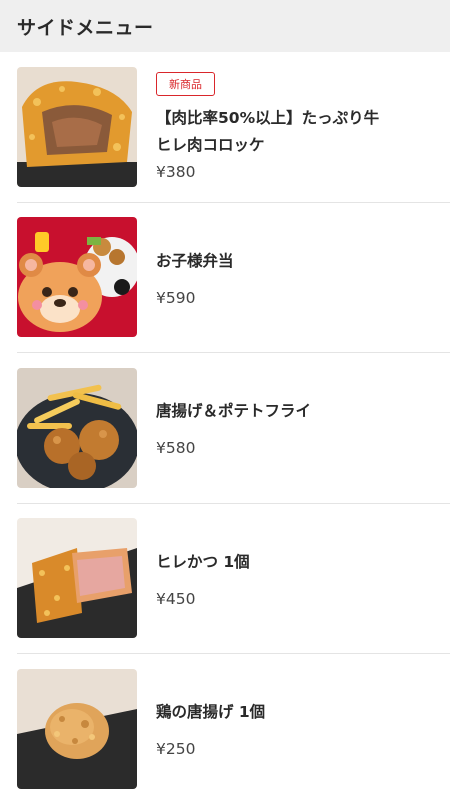 This screenshot has width=450, height=800. I want to click on item-name-line1: 【肉比率50%以上】たっぷり牛, so click(268, 118).